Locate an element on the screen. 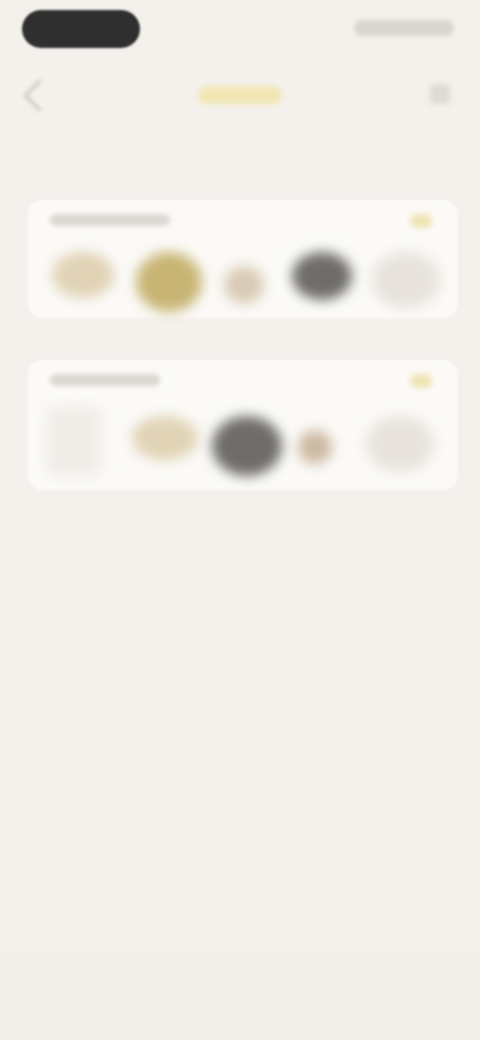 The height and width of the screenshot is (1040, 480). light-panel-icon is located at coordinates (74, 441).